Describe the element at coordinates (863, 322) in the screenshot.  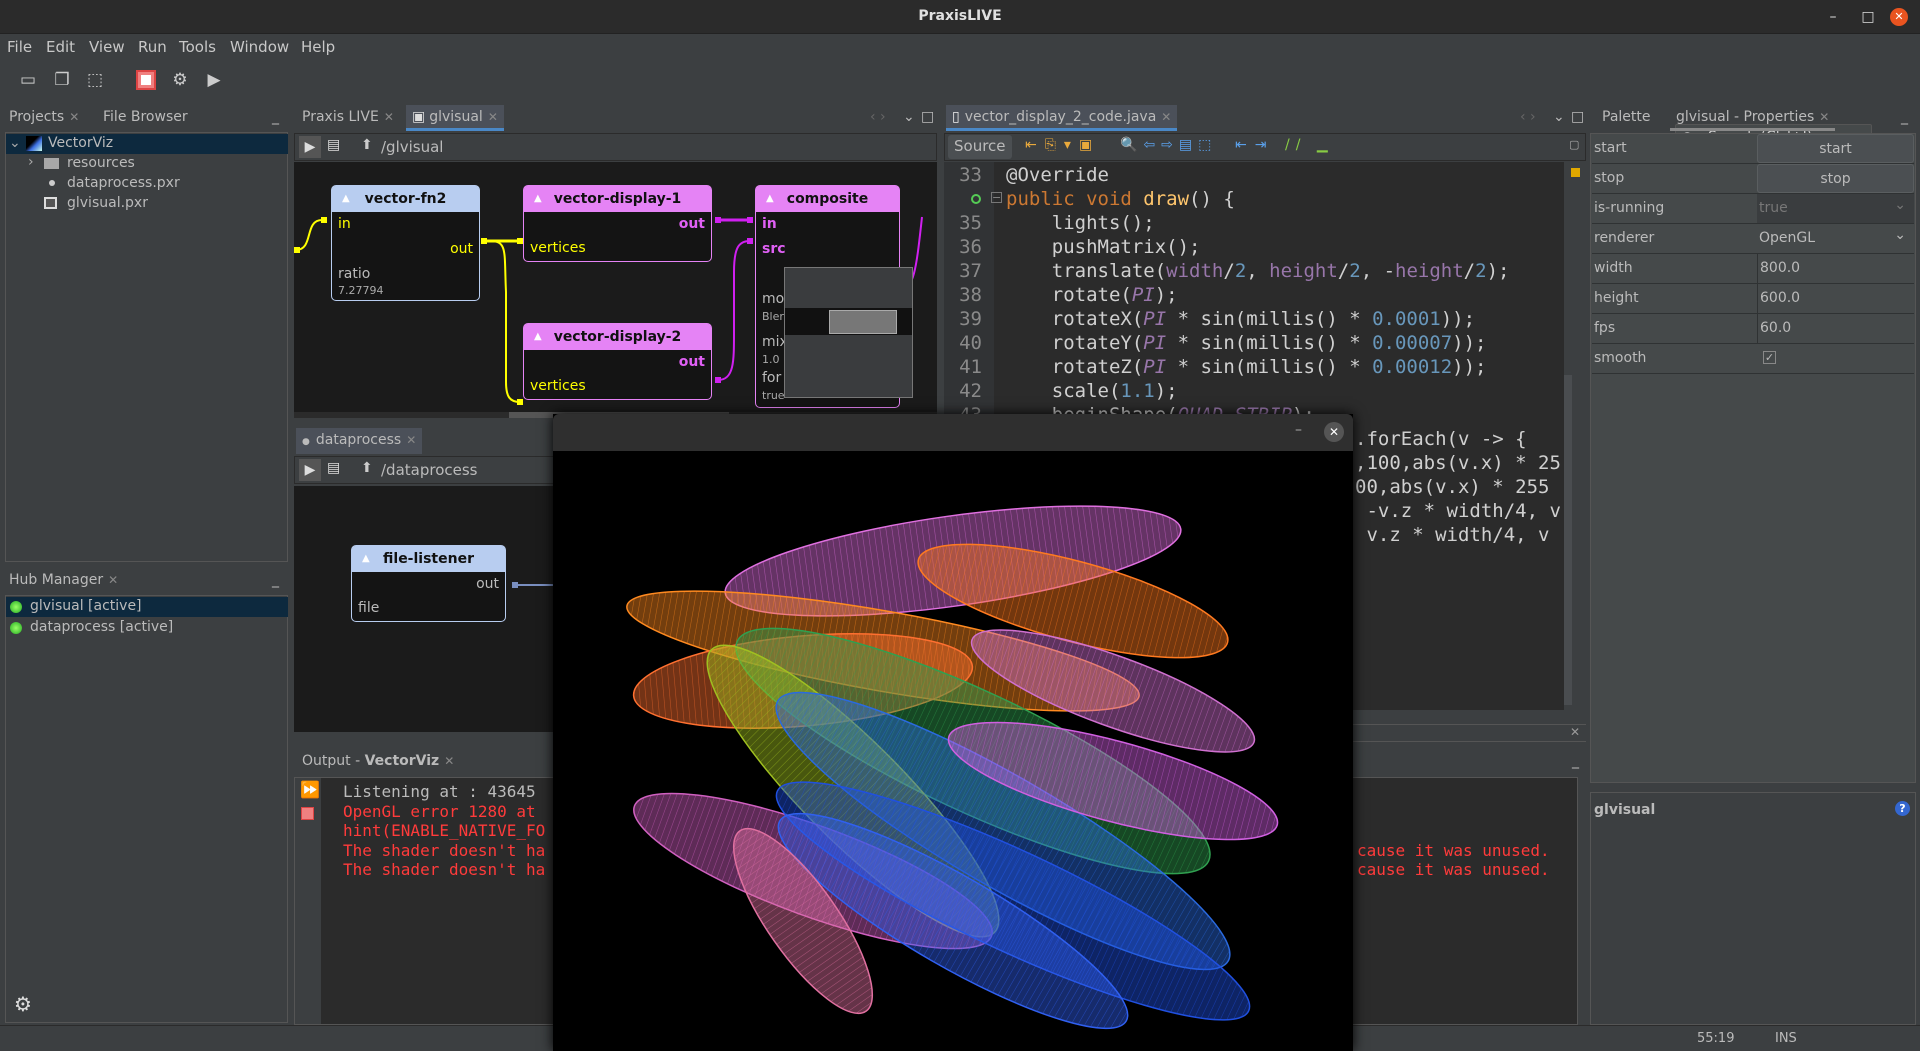
I see `minimap-viewport` at that location.